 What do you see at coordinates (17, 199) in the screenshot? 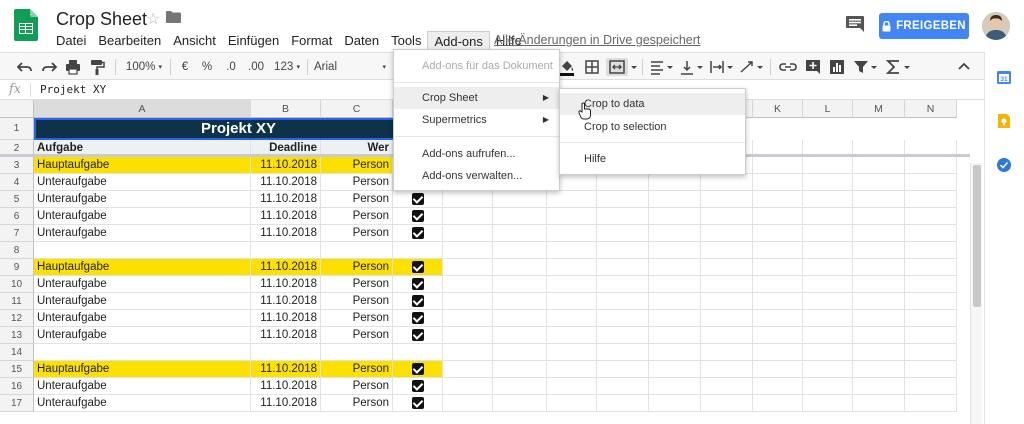
I see `row-header-5: 5` at bounding box center [17, 199].